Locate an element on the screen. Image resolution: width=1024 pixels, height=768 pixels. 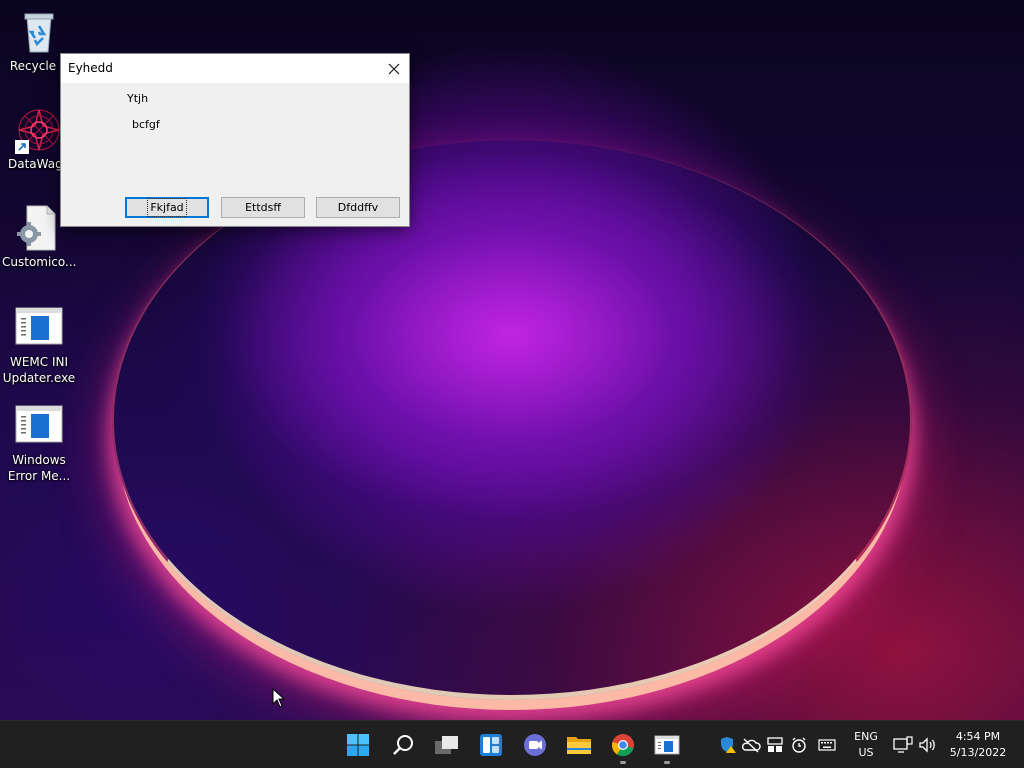
alarm-clock-icon is located at coordinates (799, 745).